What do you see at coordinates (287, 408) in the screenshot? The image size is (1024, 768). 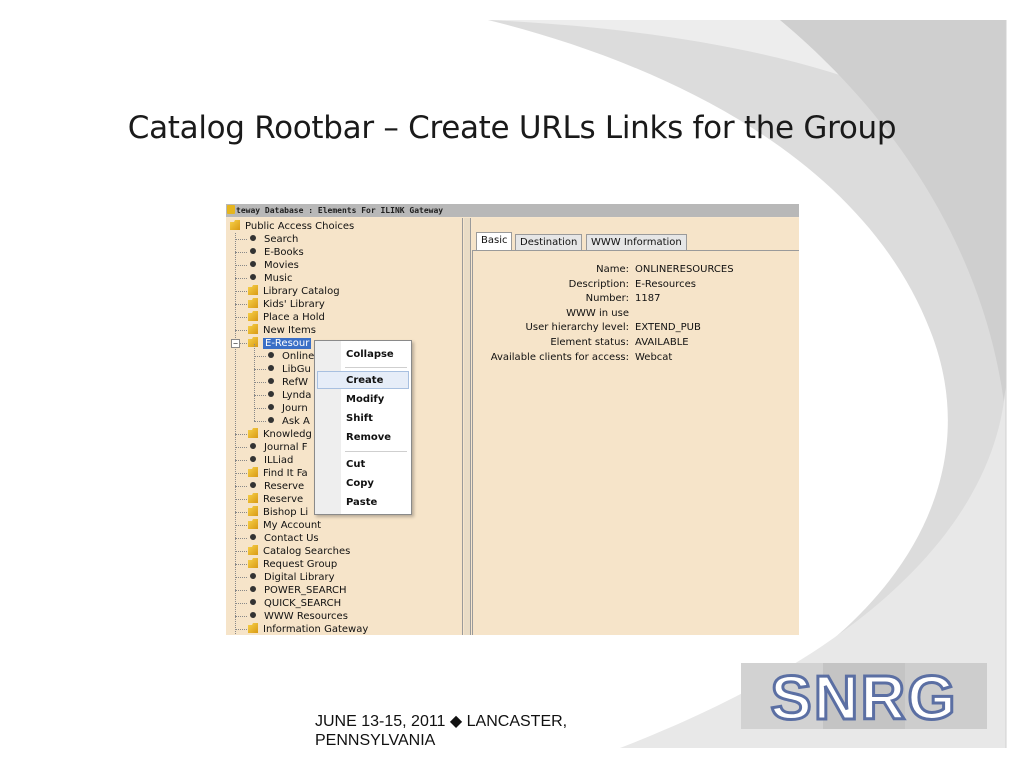 I see `tree-item-journ: Journ` at bounding box center [287, 408].